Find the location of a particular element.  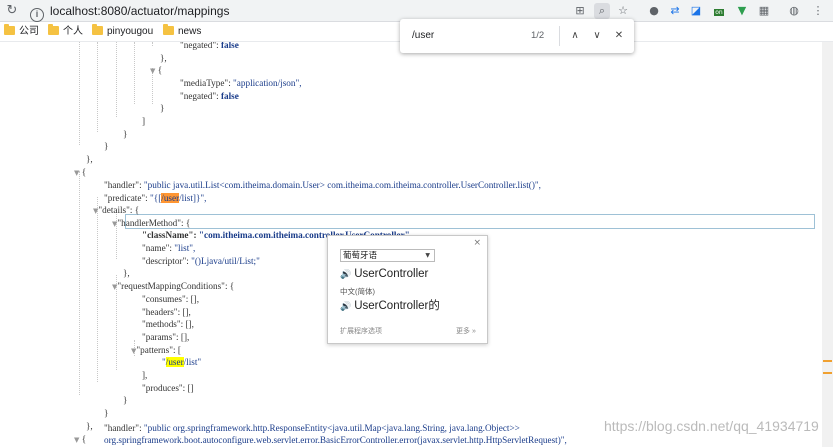

bookmark-label: news is located at coordinates (190, 31).